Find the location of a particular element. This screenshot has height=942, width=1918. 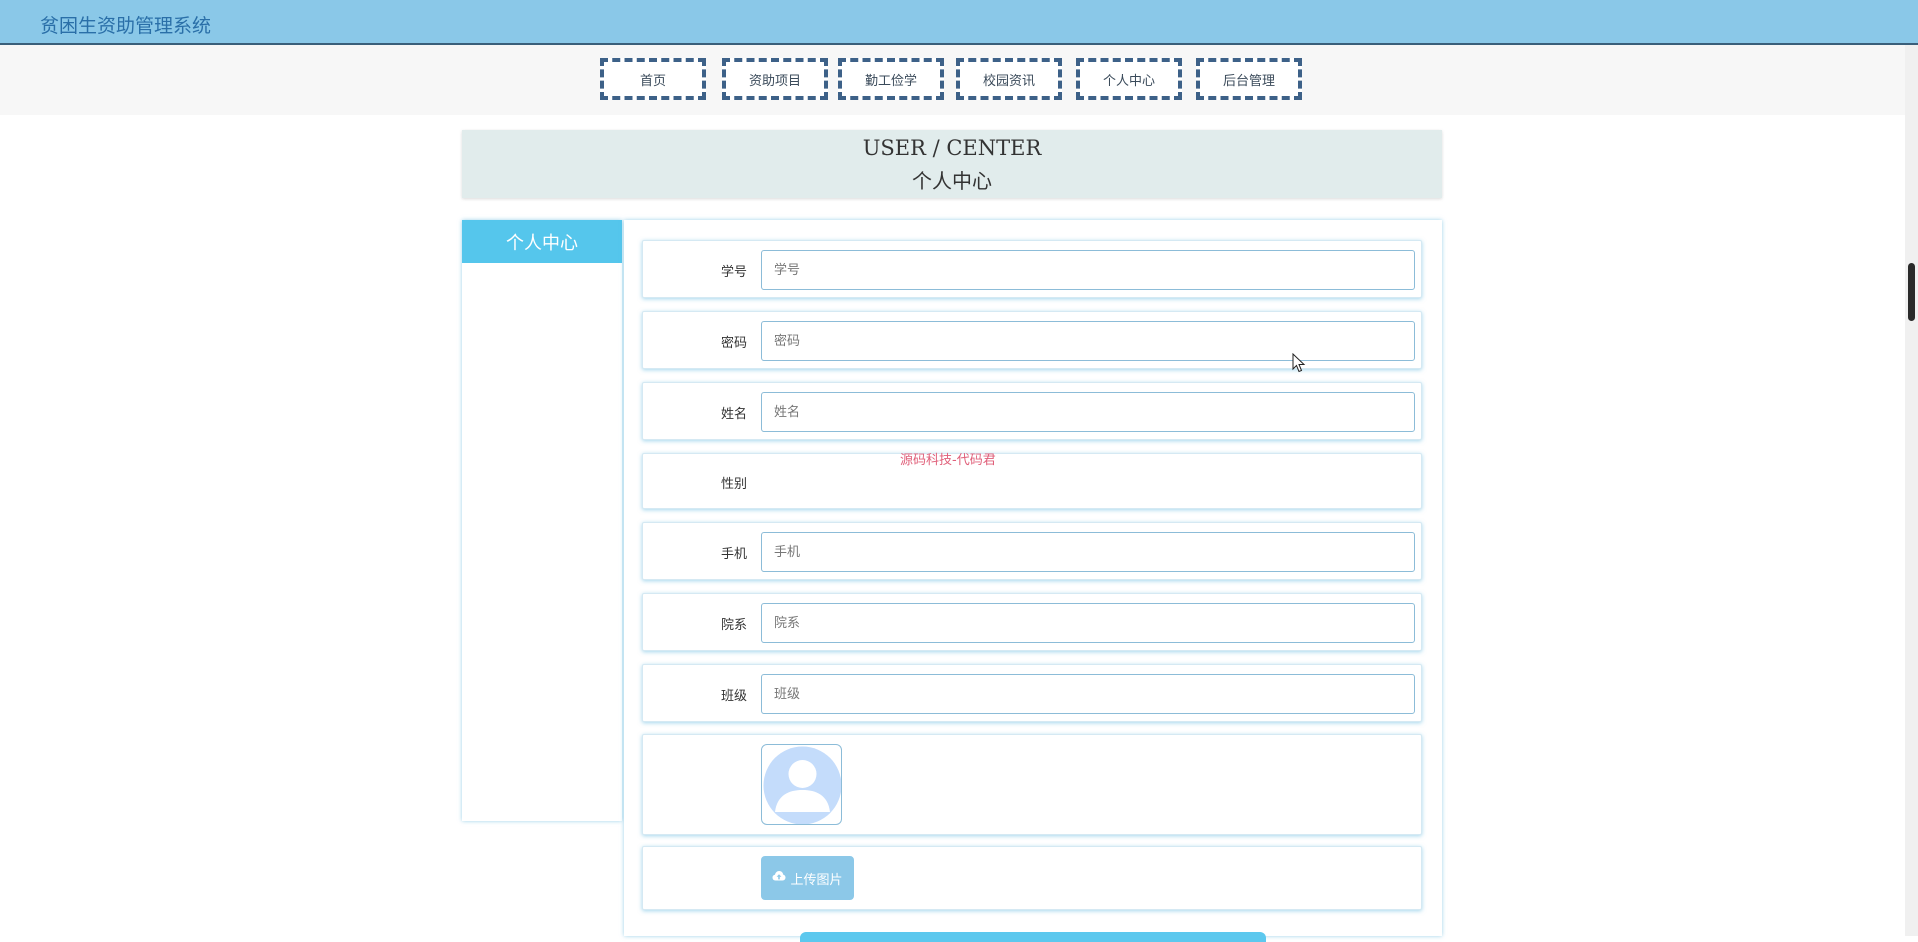

upload-image-button: 上传图片 is located at coordinates (807, 878).